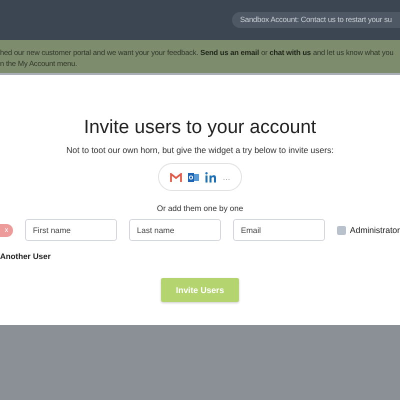  Describe the element at coordinates (174, 230) in the screenshot. I see `input-field: Last name` at that location.